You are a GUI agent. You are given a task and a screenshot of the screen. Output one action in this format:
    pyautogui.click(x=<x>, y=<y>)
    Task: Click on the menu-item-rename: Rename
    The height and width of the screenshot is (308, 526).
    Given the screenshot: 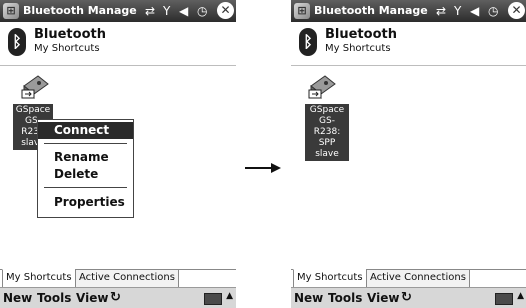 What is the action you would take?
    pyautogui.click(x=85, y=157)
    